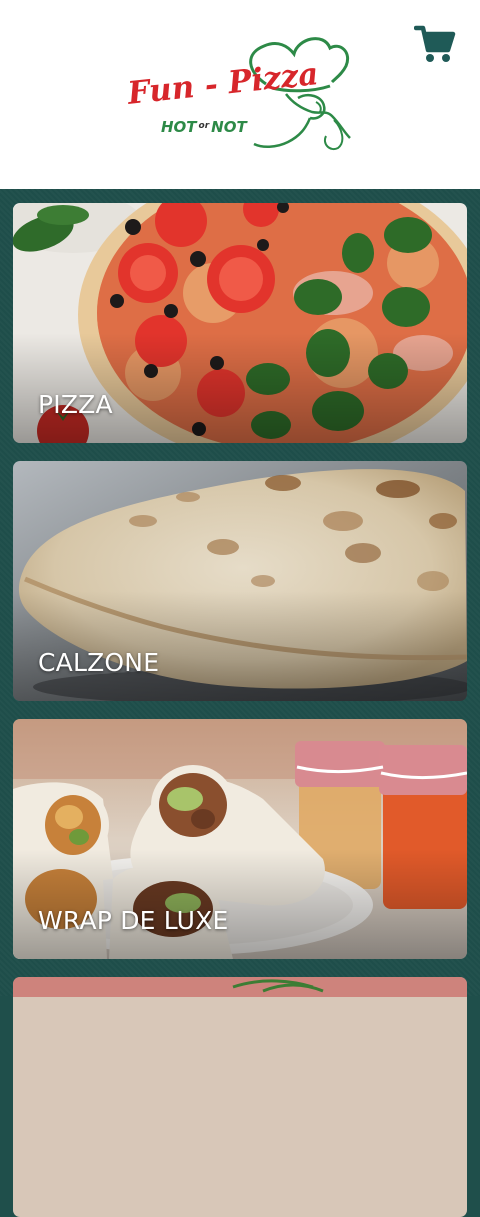  What do you see at coordinates (133, 920) in the screenshot?
I see `category-label: WRAP DE LUXE` at bounding box center [133, 920].